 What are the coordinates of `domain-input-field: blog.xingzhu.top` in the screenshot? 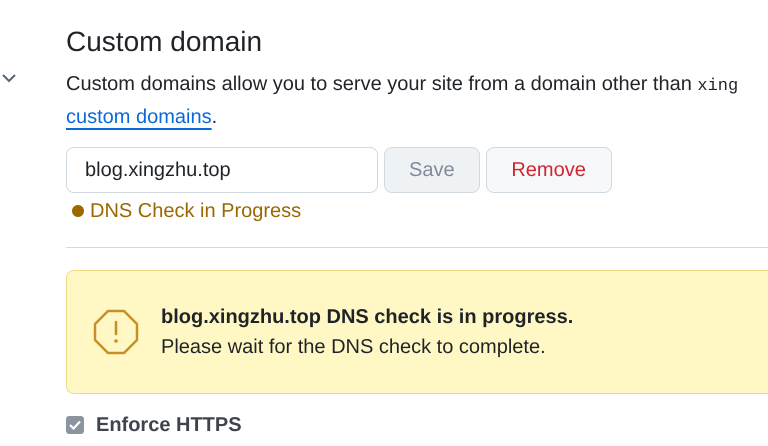 It's located at (222, 170).